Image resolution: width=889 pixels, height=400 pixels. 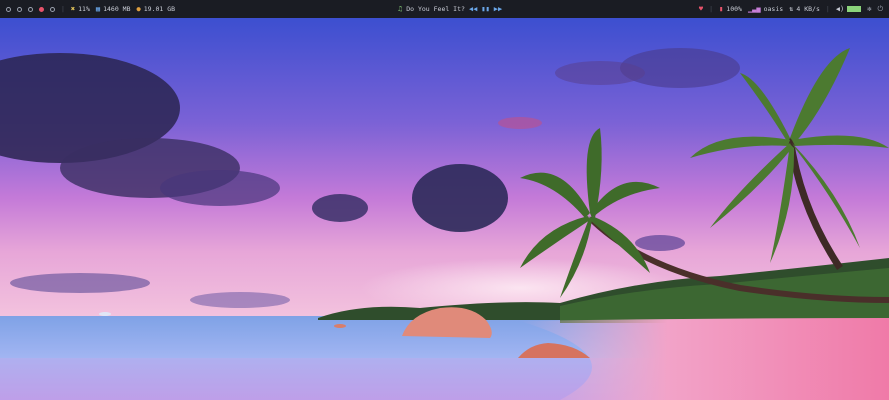 What do you see at coordinates (869, 9) in the screenshot?
I see `settings-gear-icon: ✻` at bounding box center [869, 9].